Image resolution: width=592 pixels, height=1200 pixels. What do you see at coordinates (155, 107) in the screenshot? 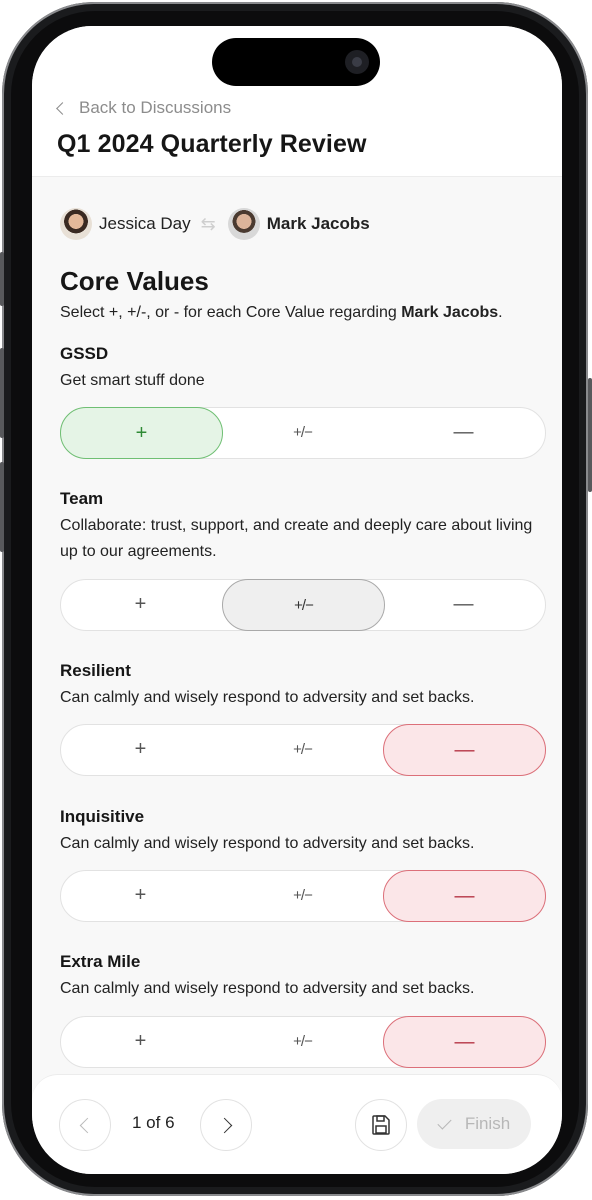
I see `back-label: Back to Discussions` at bounding box center [155, 107].